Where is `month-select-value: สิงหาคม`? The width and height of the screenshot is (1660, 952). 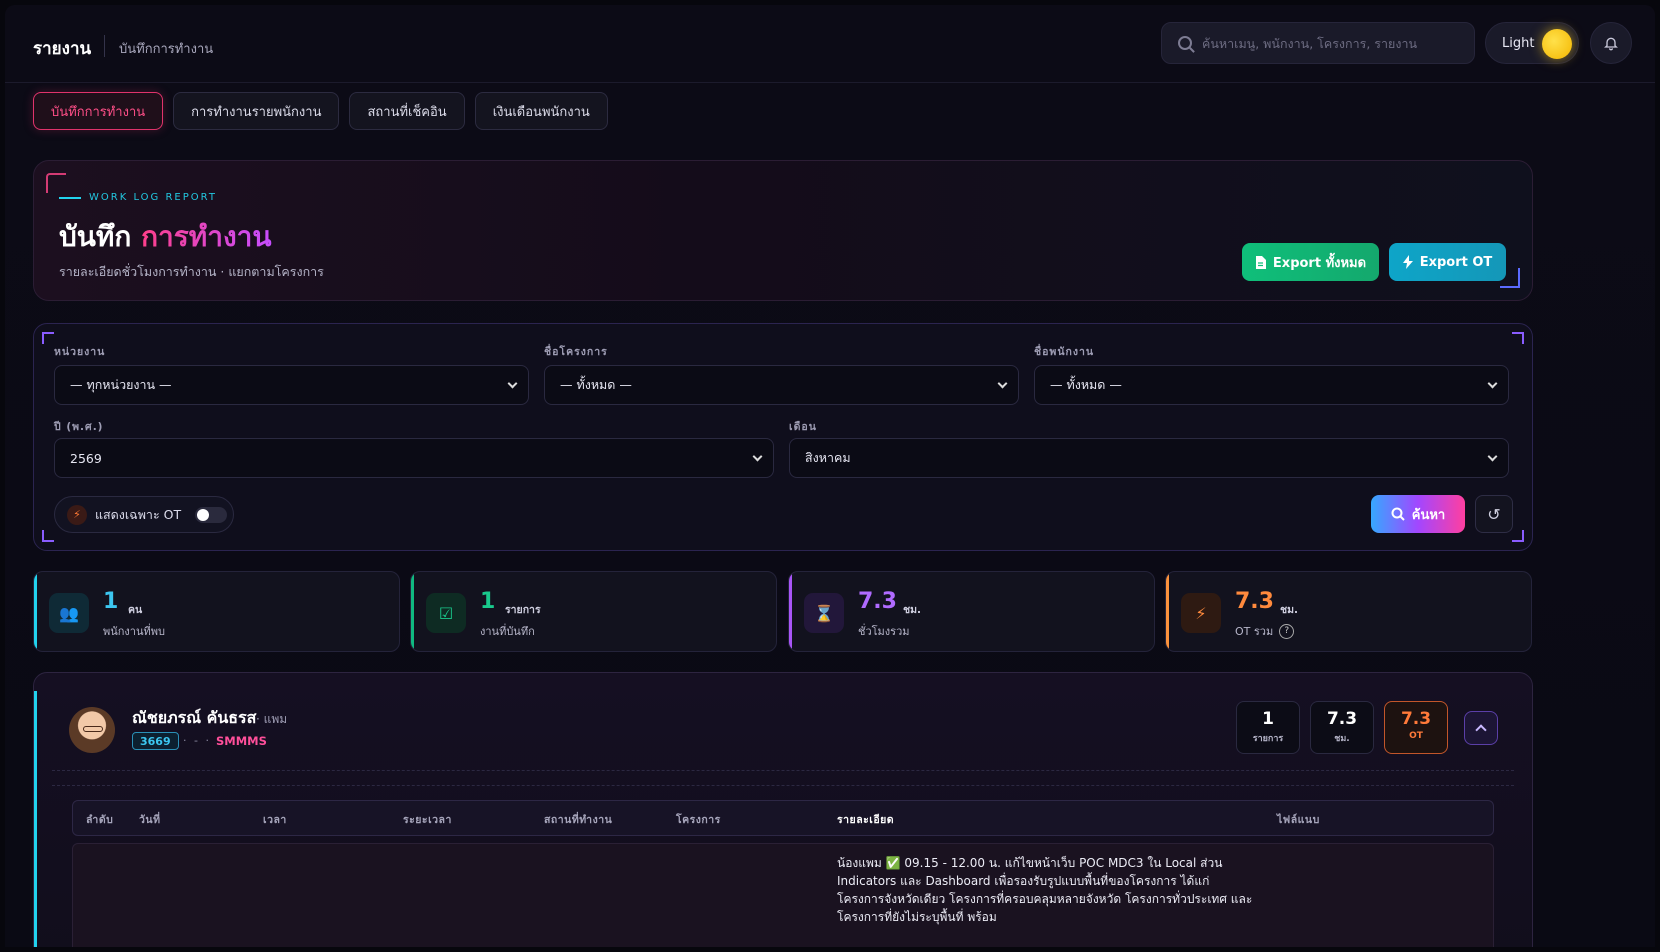 month-select-value: สิงหาคม is located at coordinates (828, 457).